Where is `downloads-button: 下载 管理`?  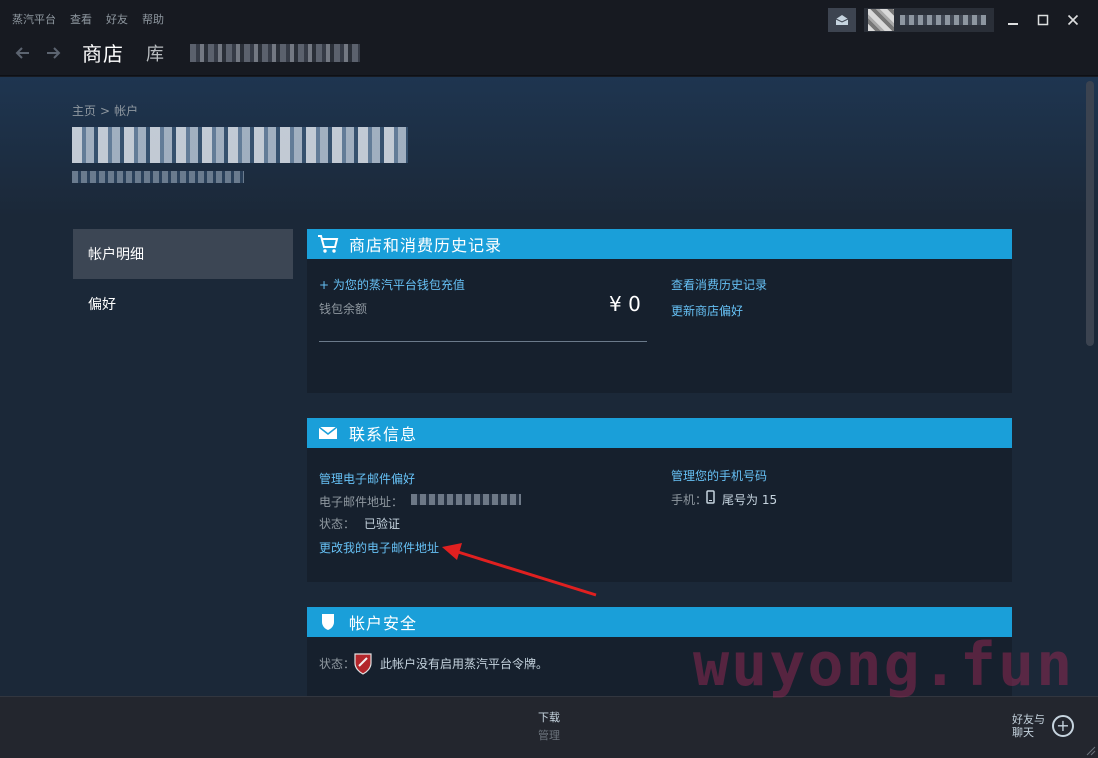 downloads-button: 下载 管理 is located at coordinates (549, 726).